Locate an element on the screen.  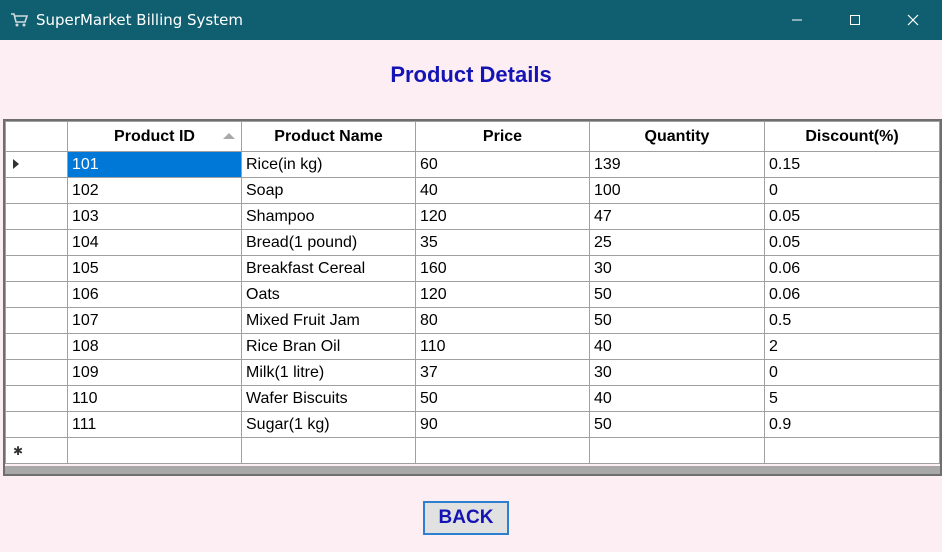
column-header-discount: Discount(%) is located at coordinates (852, 136).